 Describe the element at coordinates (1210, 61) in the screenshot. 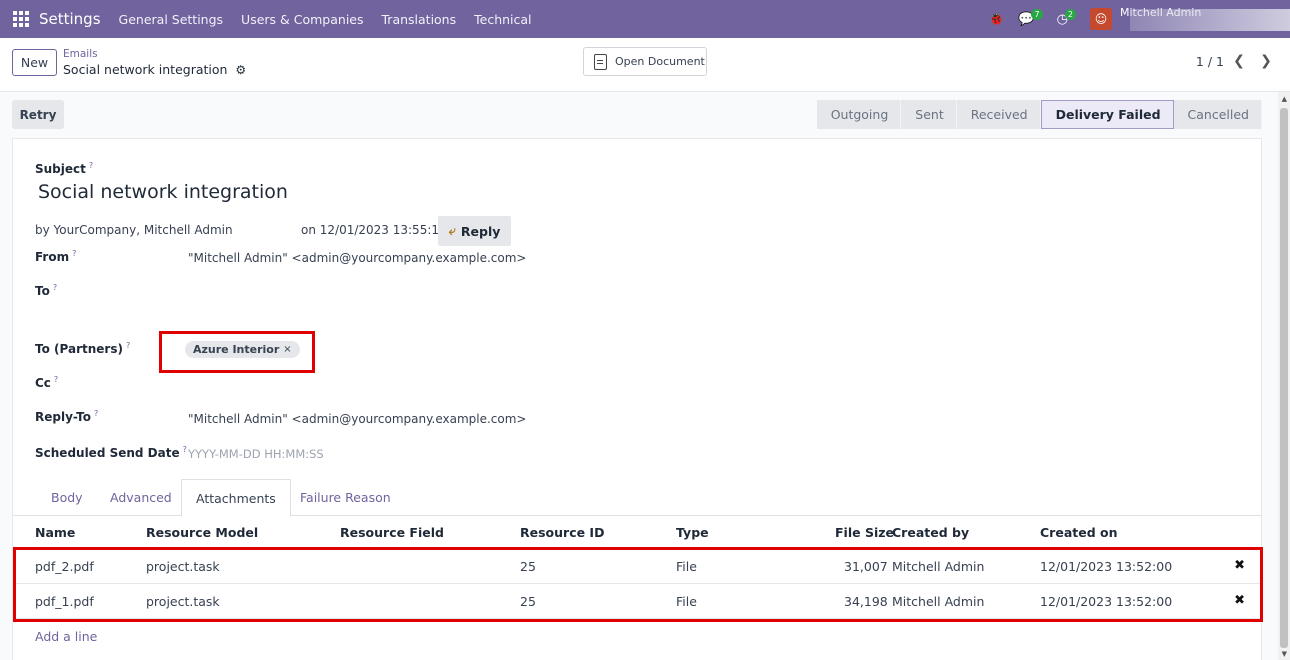

I see `pager-value: 1 / 1` at that location.